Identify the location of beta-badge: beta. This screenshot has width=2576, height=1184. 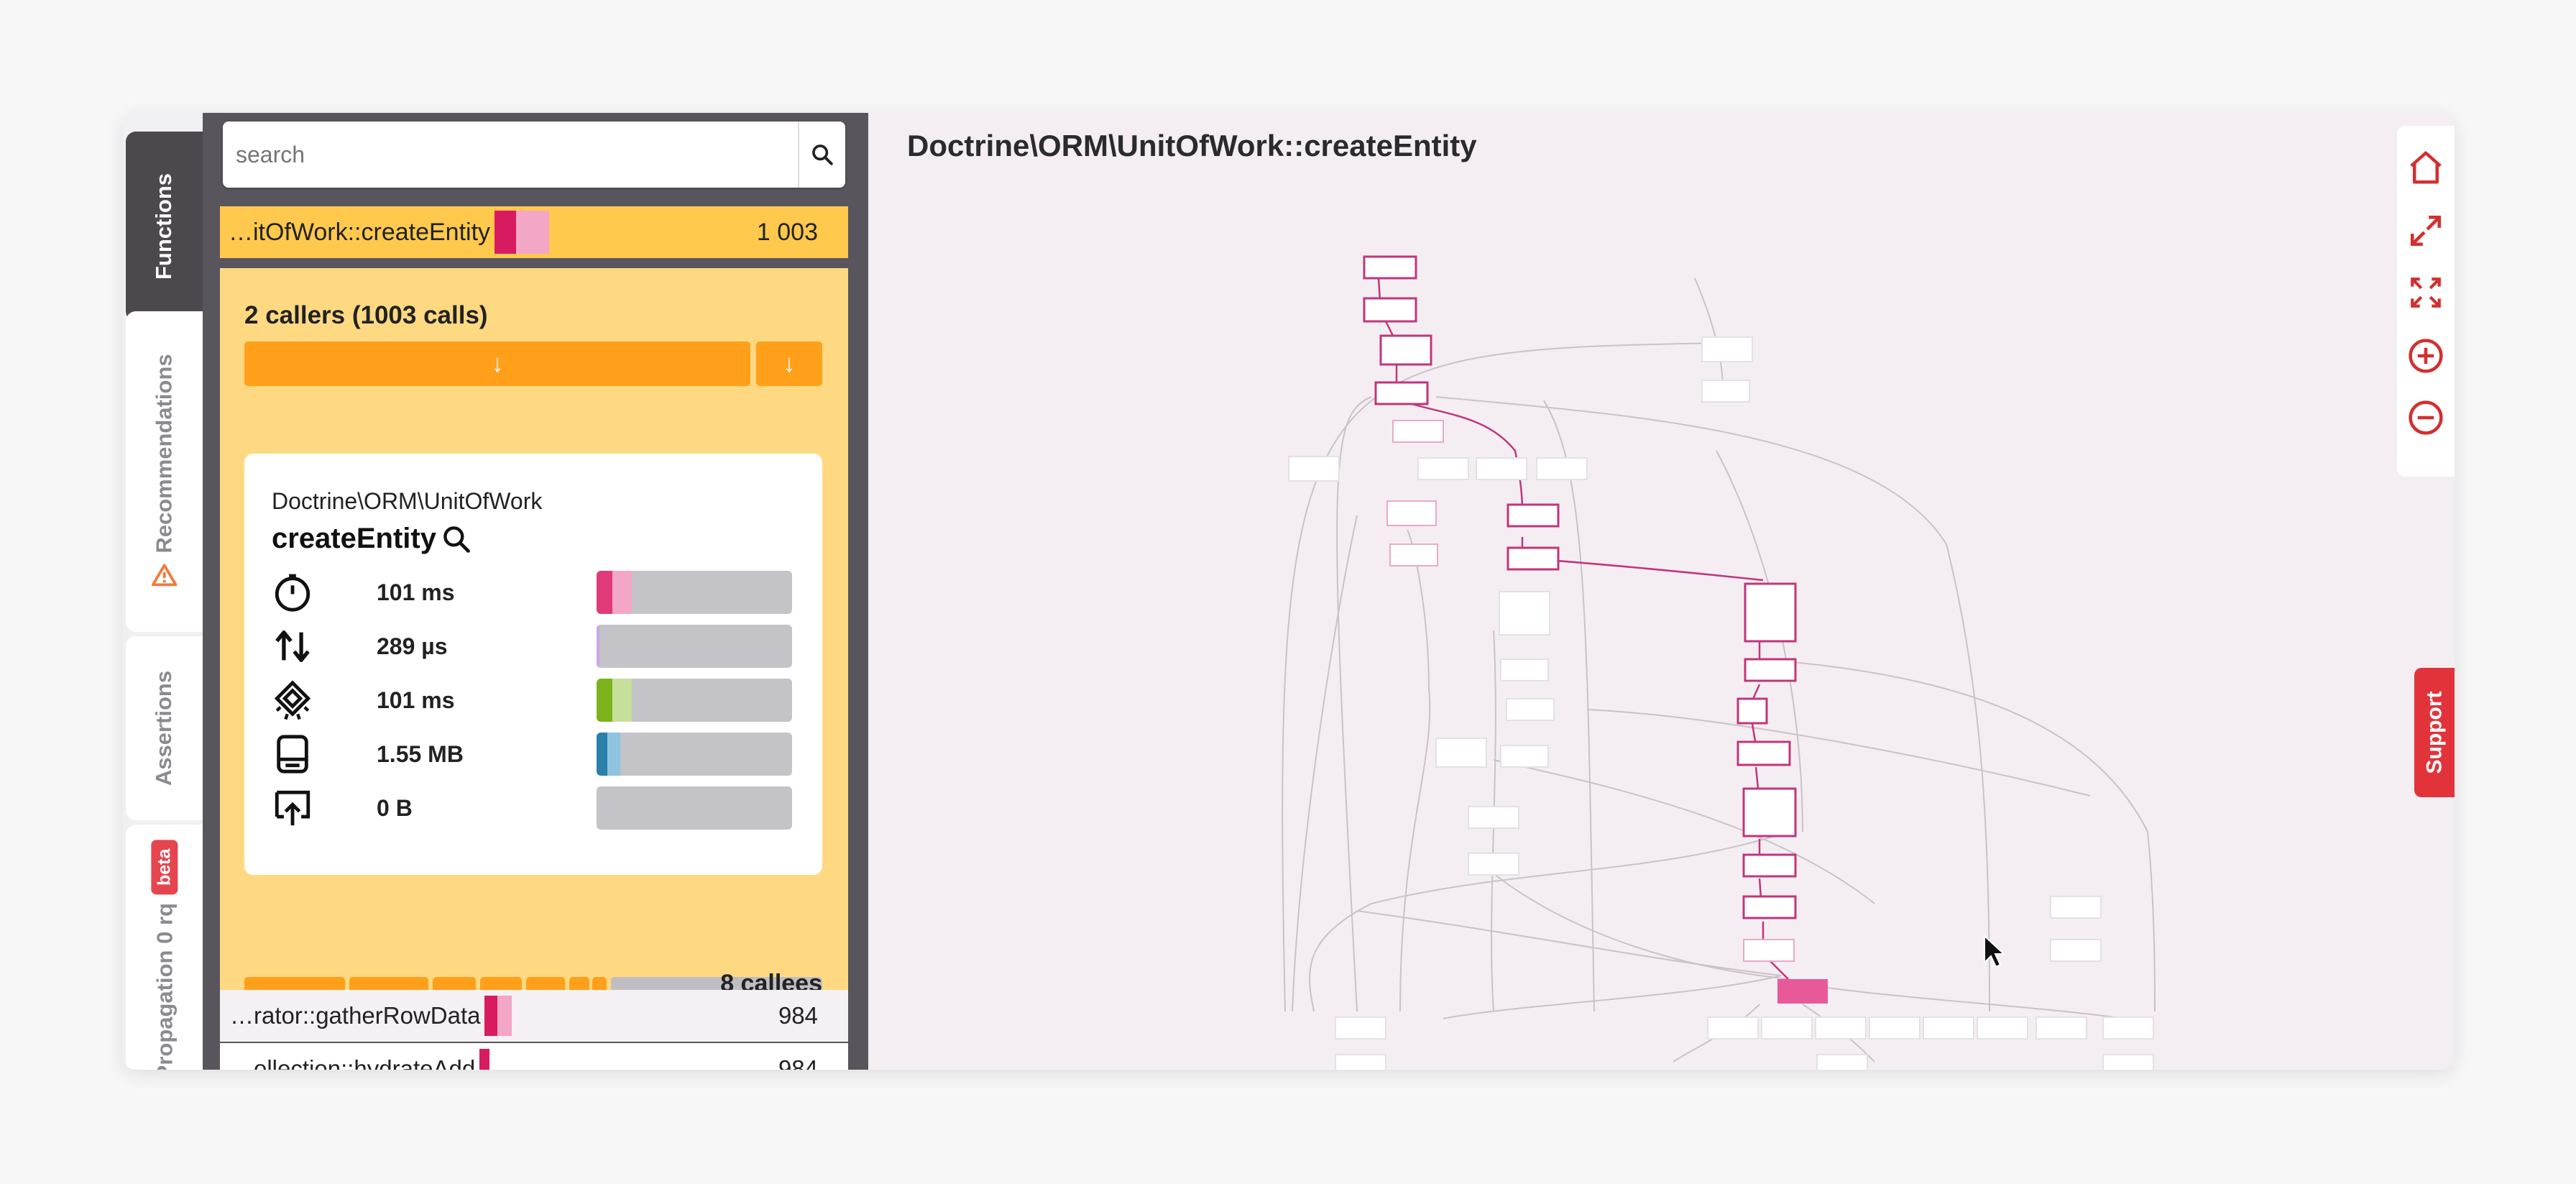
(164, 868).